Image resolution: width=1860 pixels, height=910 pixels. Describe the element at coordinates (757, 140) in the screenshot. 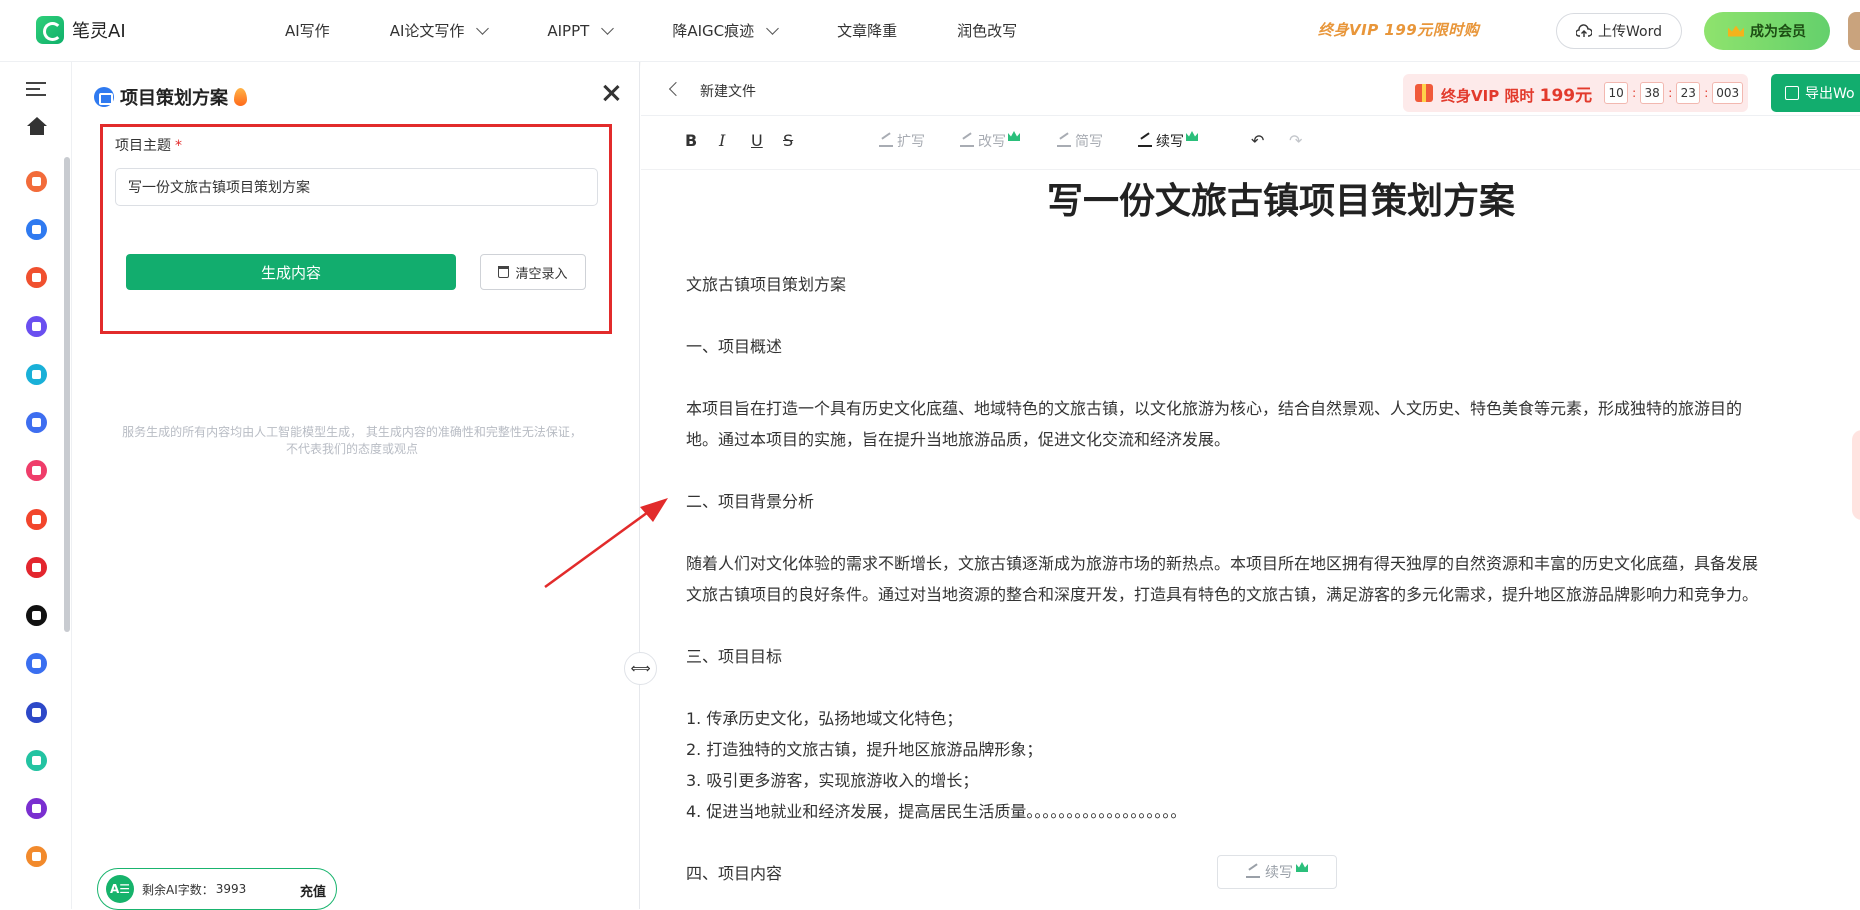

I see `underline-button: U` at that location.